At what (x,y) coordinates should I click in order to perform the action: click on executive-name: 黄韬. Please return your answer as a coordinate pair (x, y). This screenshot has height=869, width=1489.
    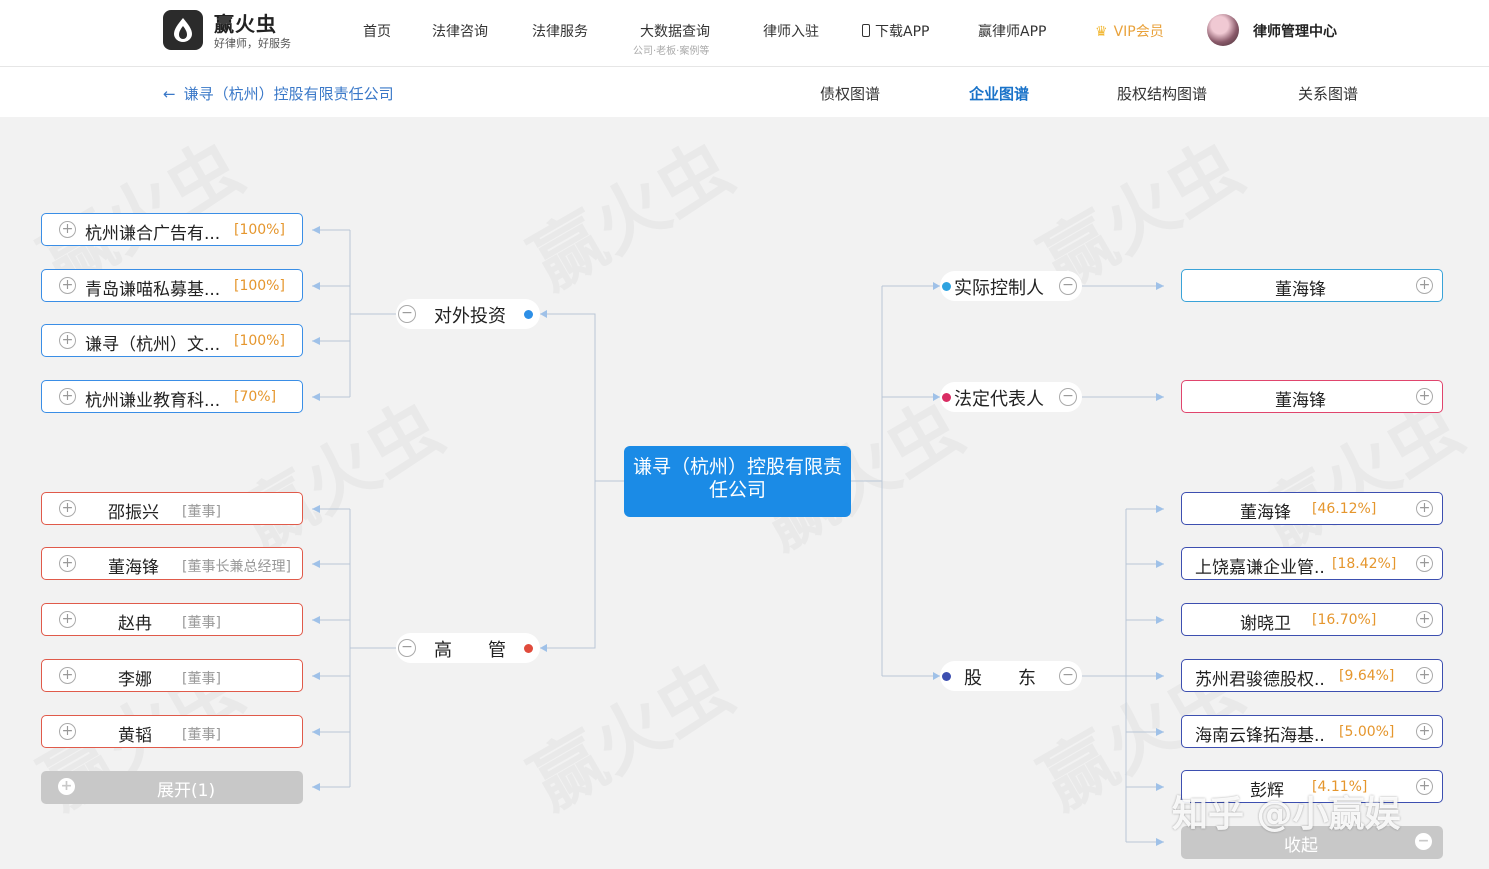
    Looking at the image, I should click on (135, 736).